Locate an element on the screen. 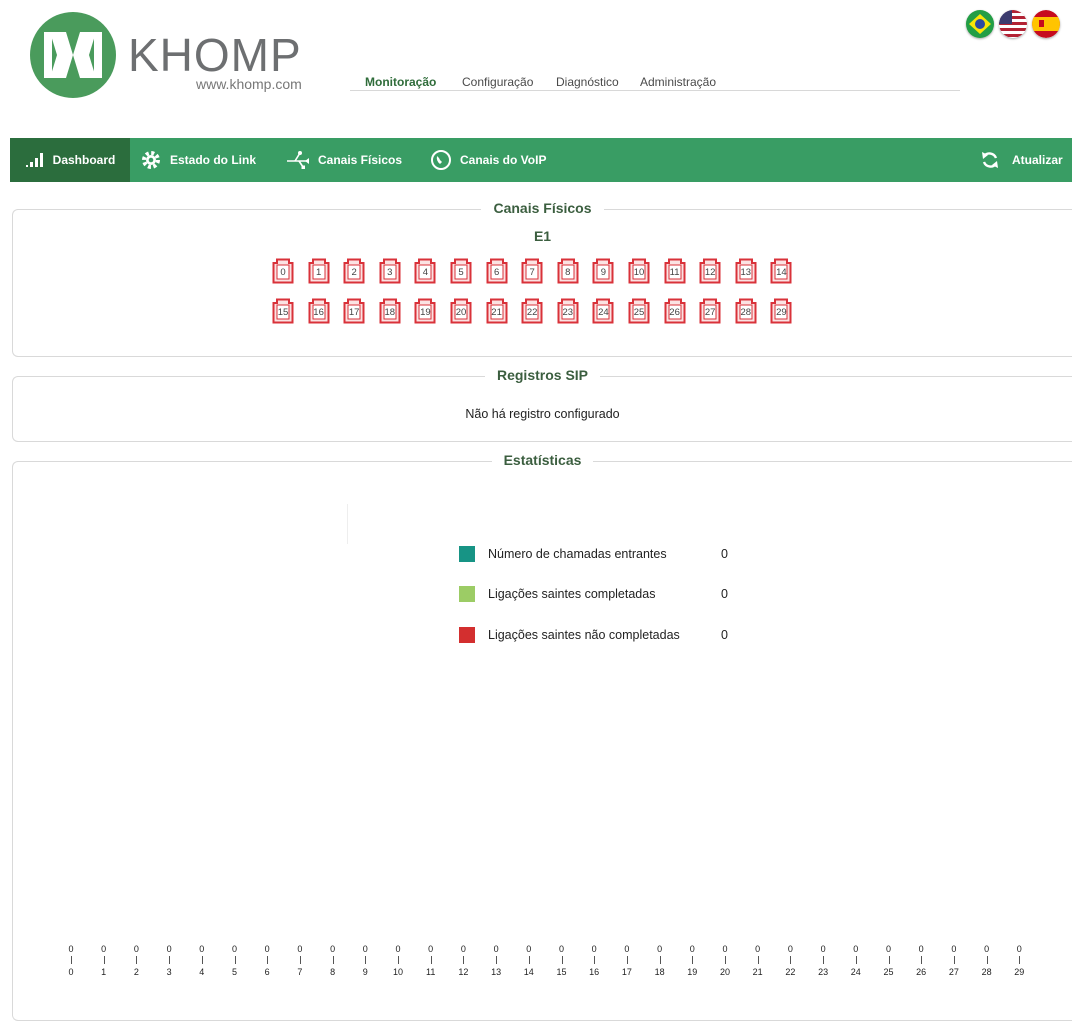 This screenshot has width=1072, height=1021. channel-20: 20 is located at coordinates (461, 311).